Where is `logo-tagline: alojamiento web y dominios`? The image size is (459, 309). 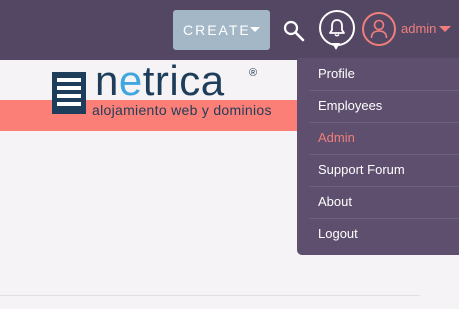 logo-tagline: alojamiento web y dominios is located at coordinates (182, 110).